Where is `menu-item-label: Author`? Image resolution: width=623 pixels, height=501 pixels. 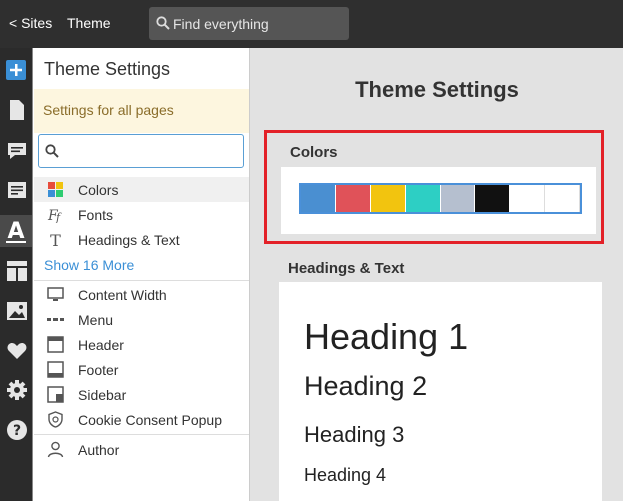 menu-item-label: Author is located at coordinates (99, 450).